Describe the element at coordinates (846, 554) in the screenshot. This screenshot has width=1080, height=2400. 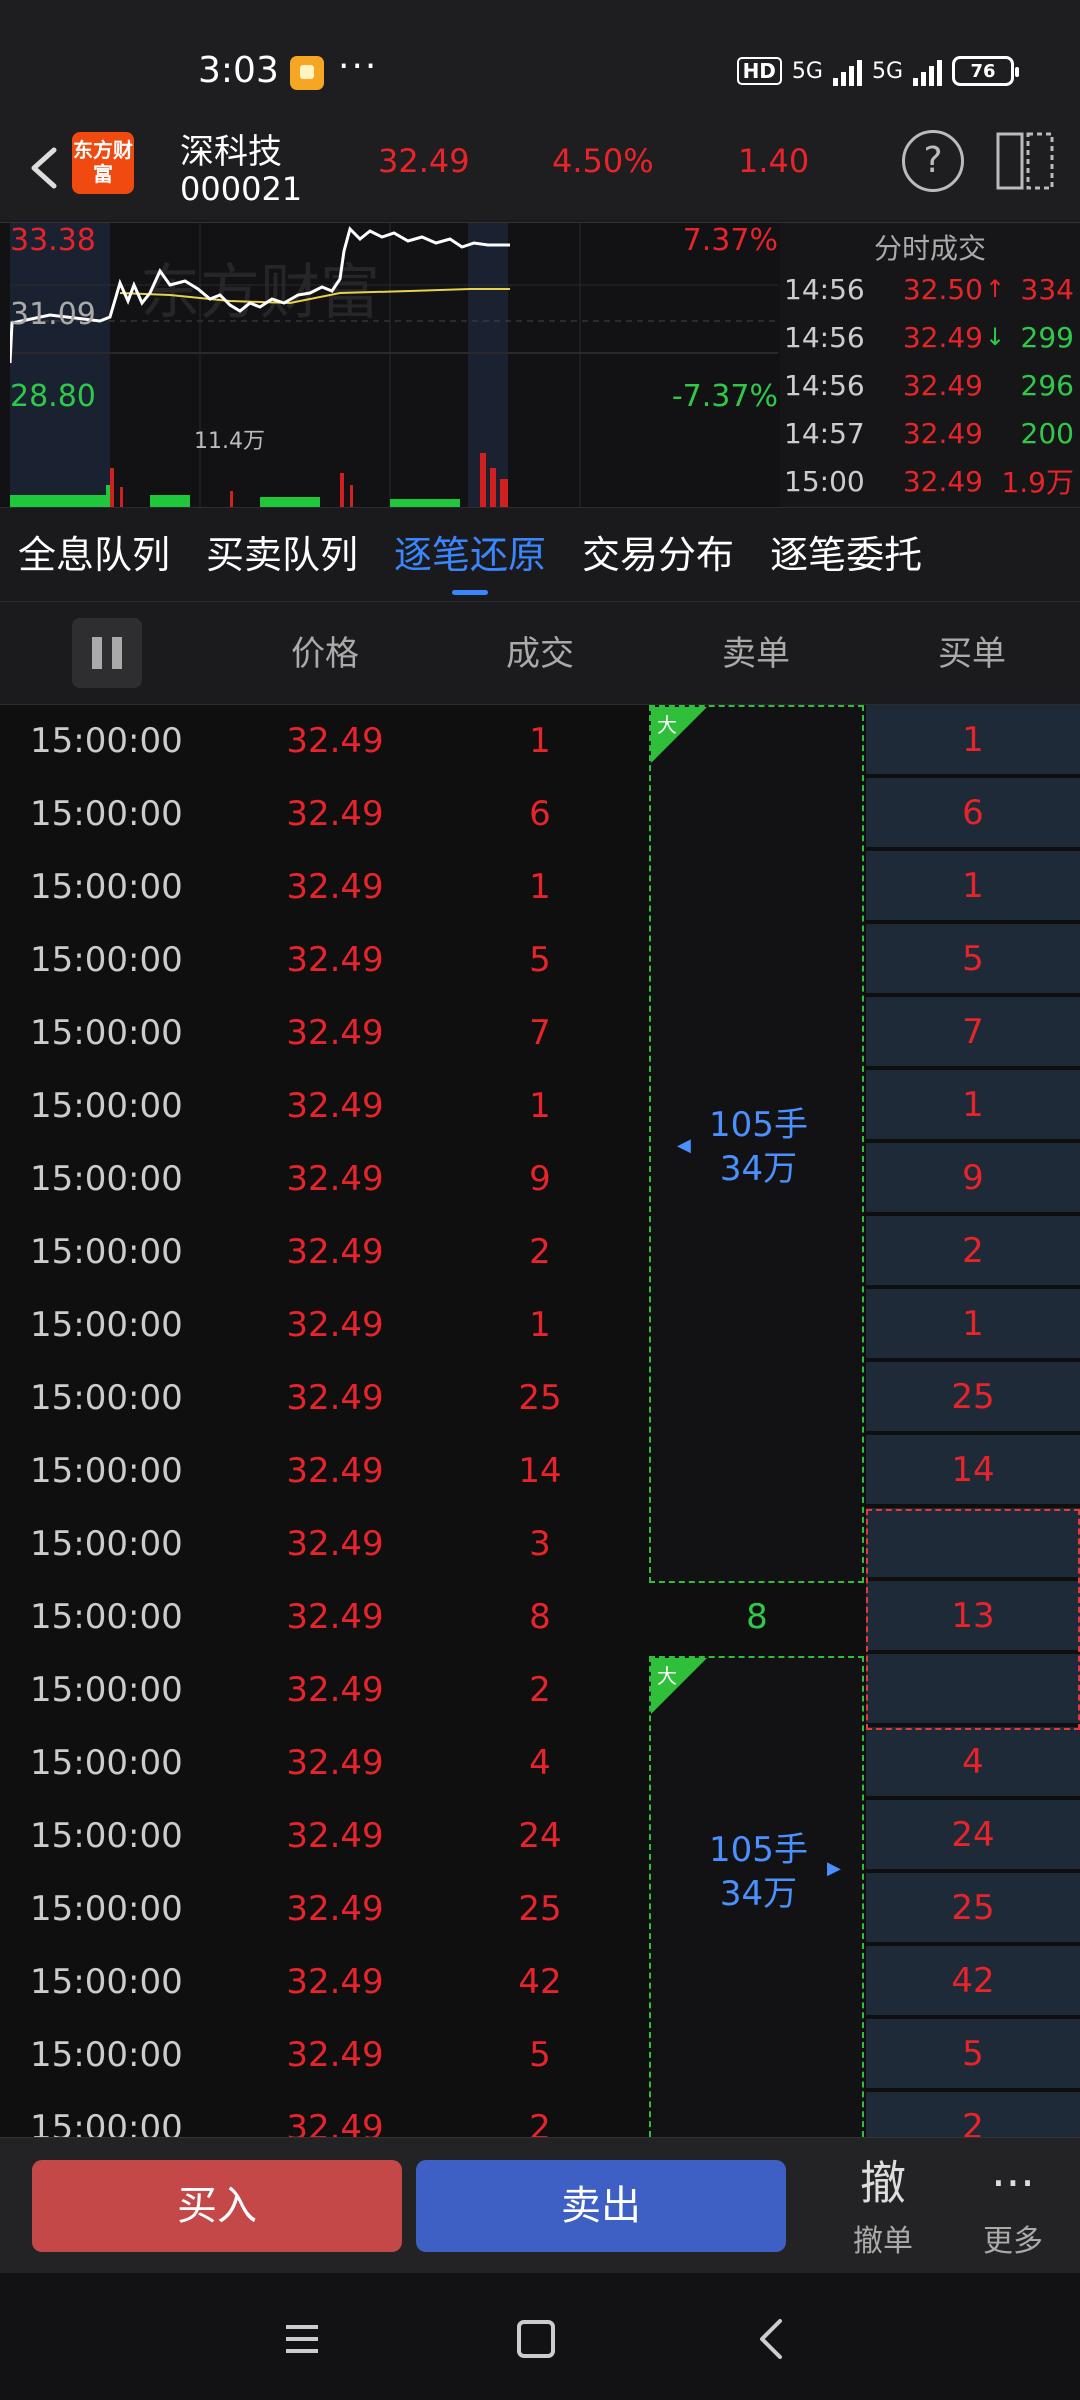
I see `tab-5: 逐笔委托` at that location.